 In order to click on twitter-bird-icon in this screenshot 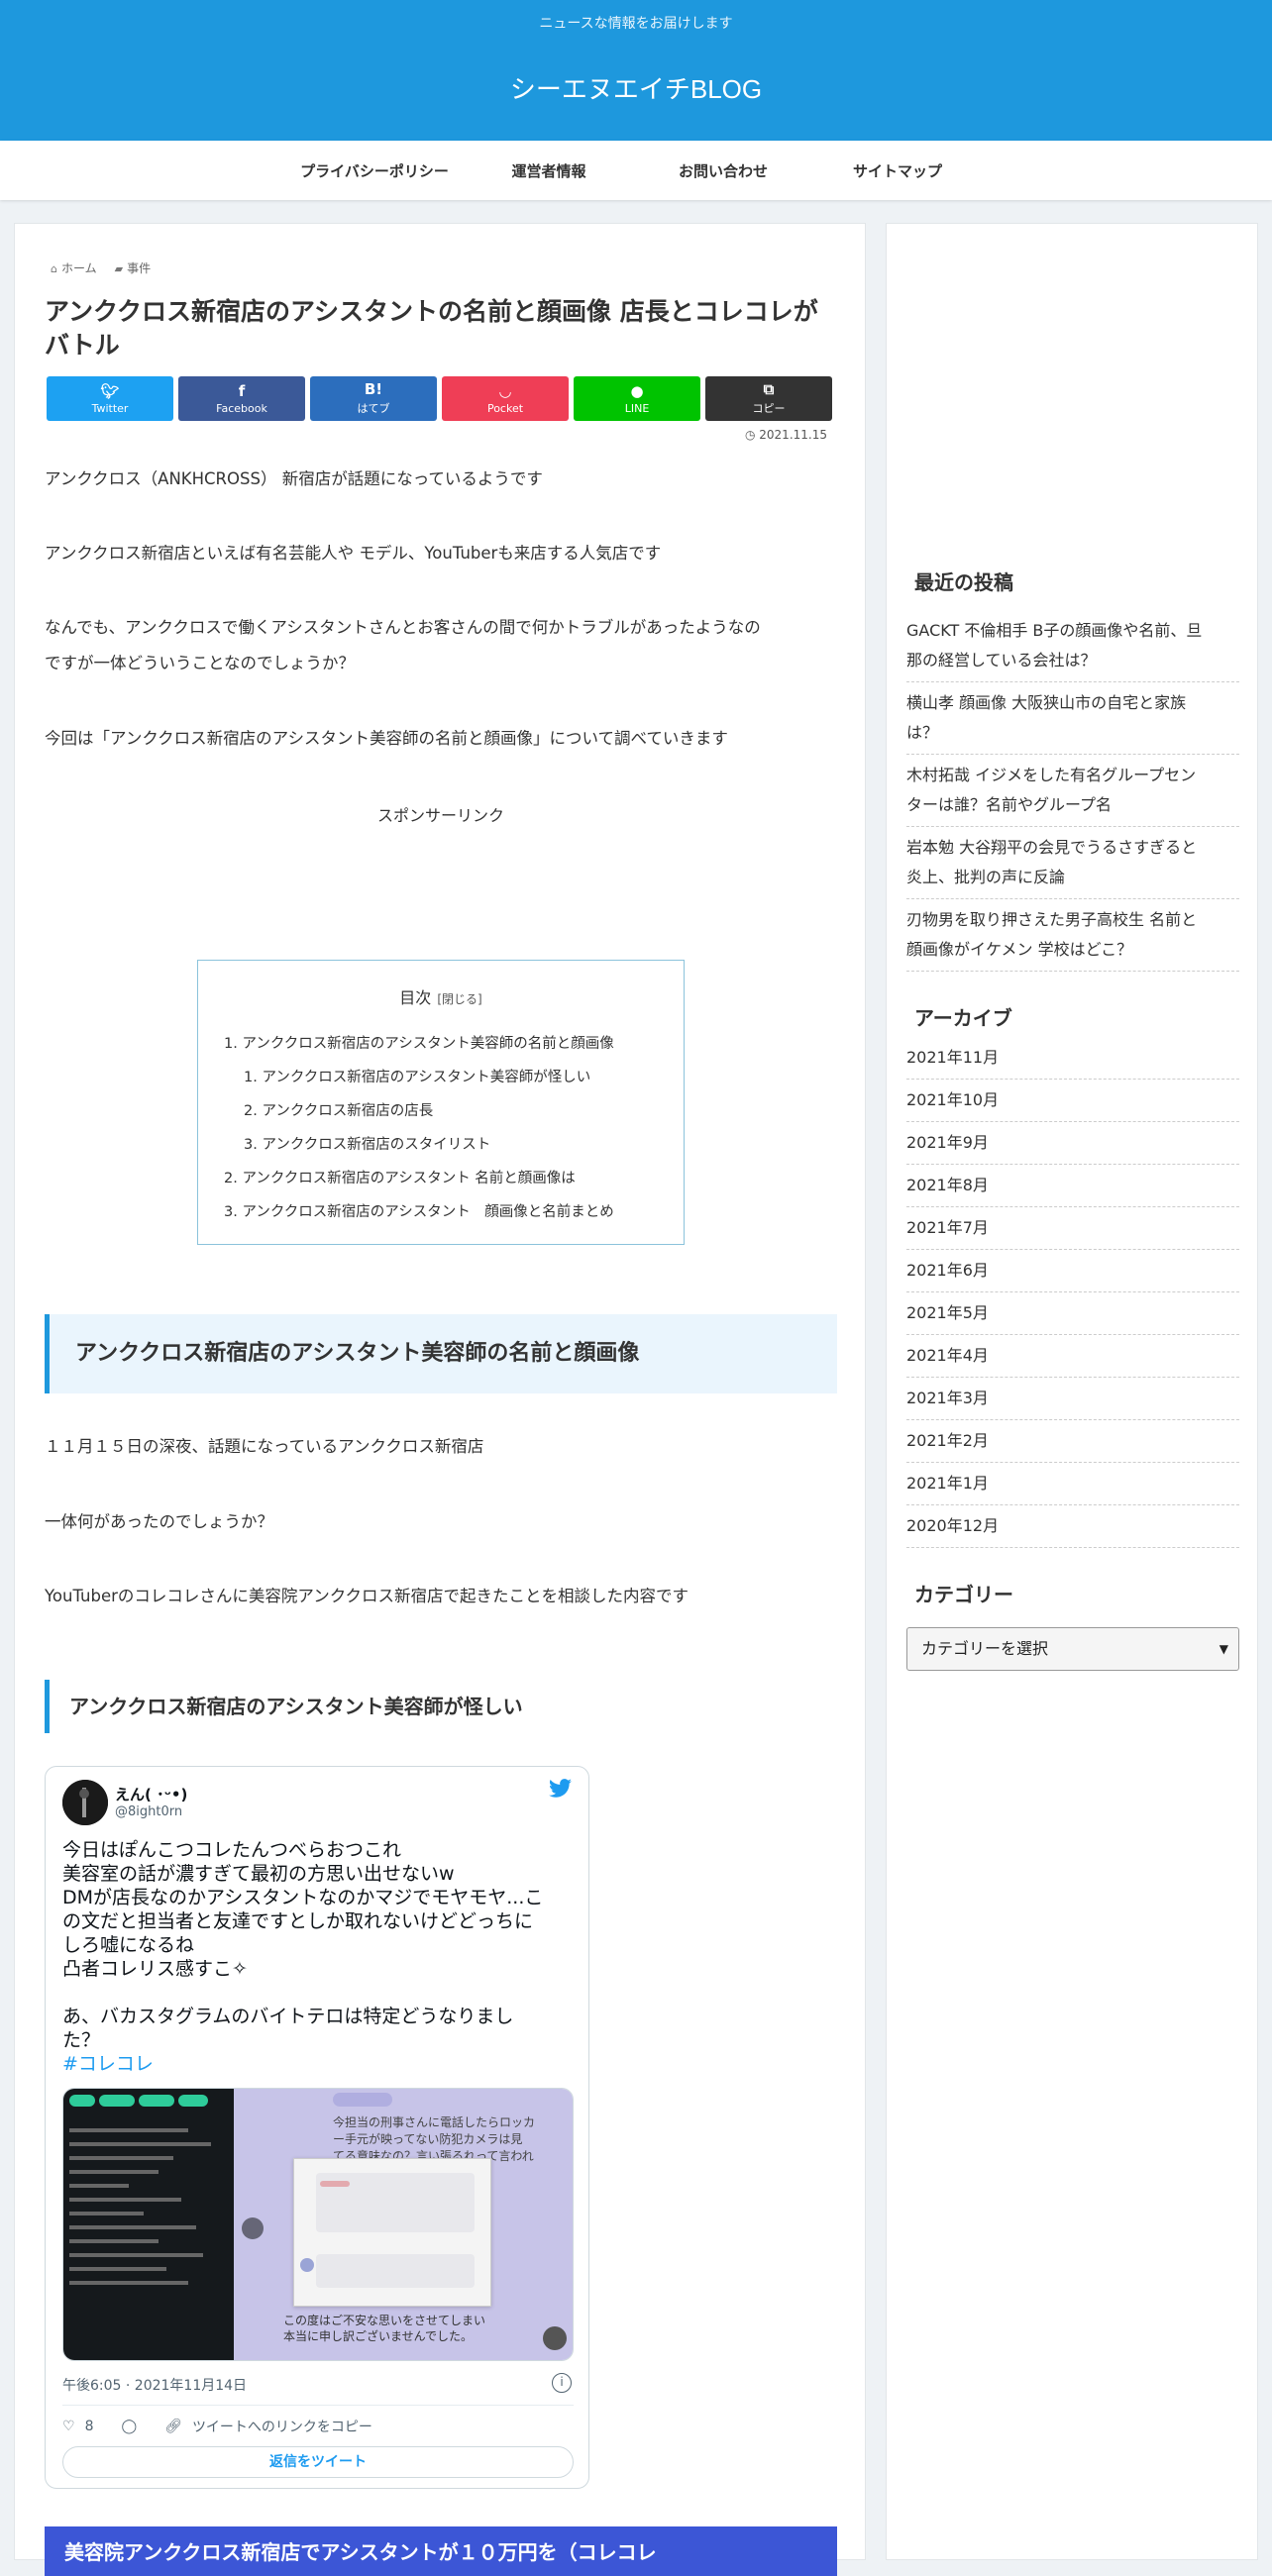, I will do `click(561, 1791)`.